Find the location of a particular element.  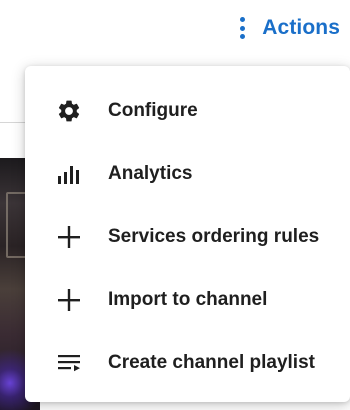

menu-item-label: Create channel playlist is located at coordinates (211, 362).